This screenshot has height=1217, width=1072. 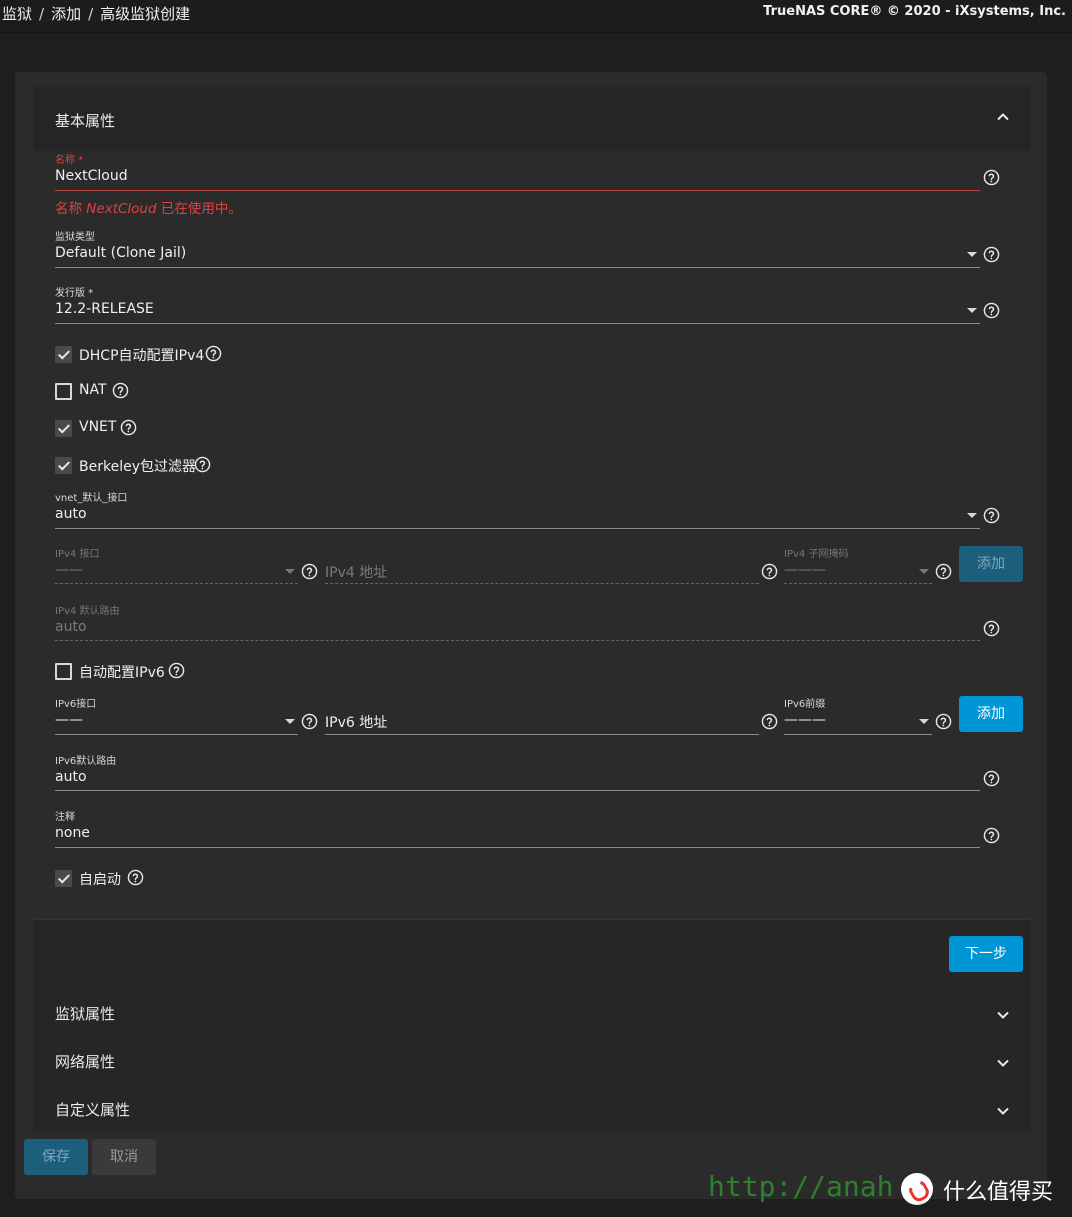 I want to click on ipv6-iface-label: IPv6接口, so click(x=76, y=704).